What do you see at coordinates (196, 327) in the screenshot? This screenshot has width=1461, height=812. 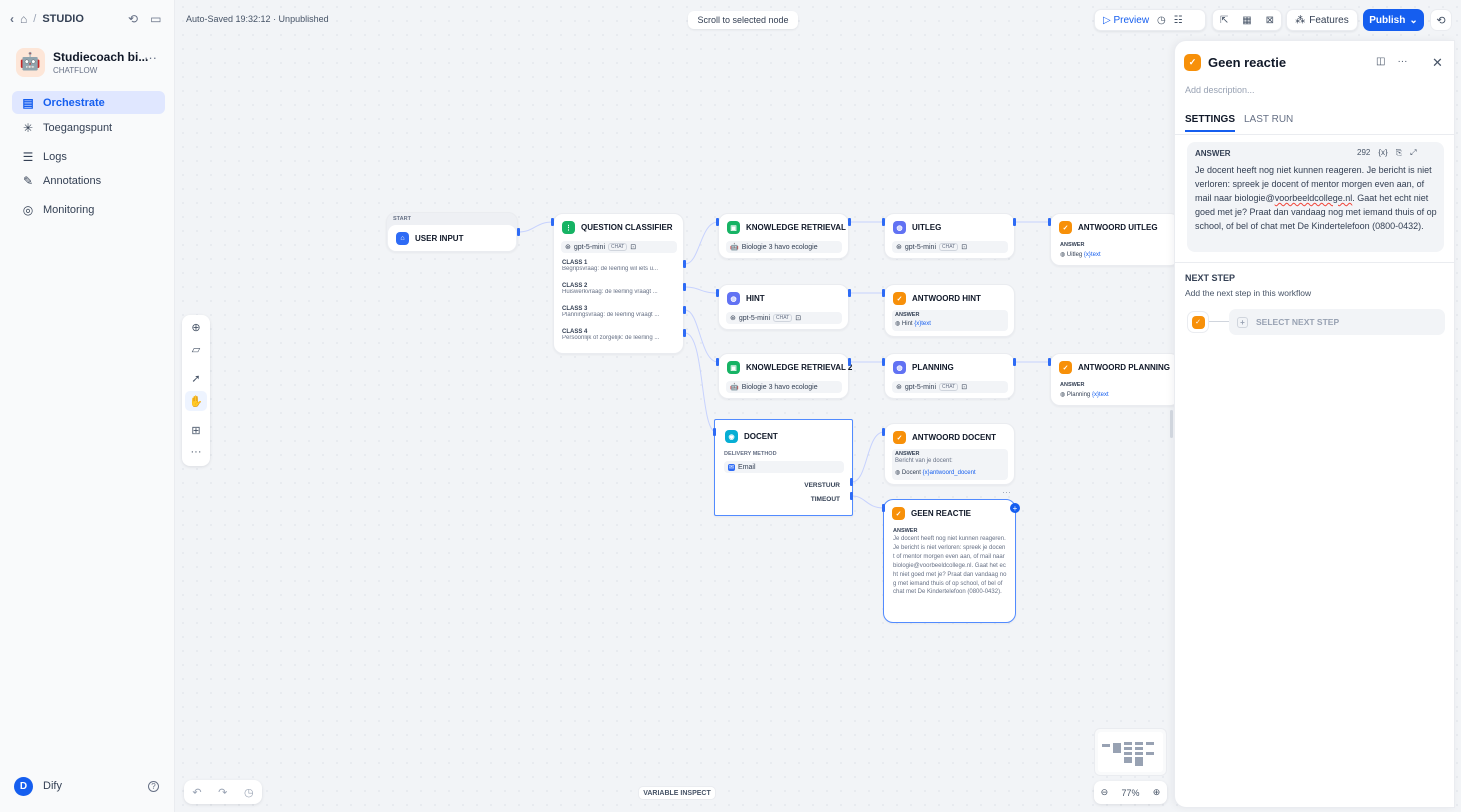 I see `add-node-icon: ⊕` at bounding box center [196, 327].